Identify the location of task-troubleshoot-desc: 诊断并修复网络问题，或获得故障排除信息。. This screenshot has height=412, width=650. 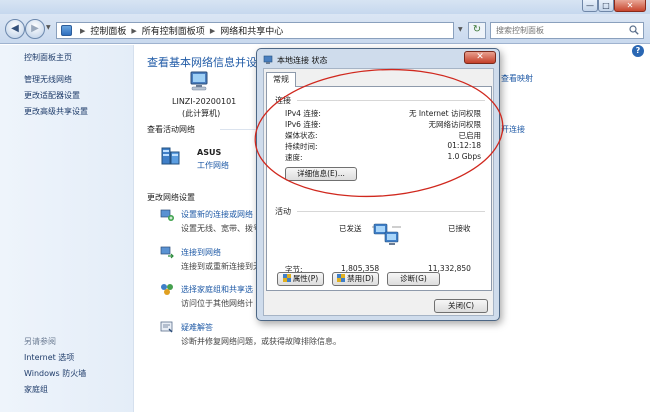
(261, 341).